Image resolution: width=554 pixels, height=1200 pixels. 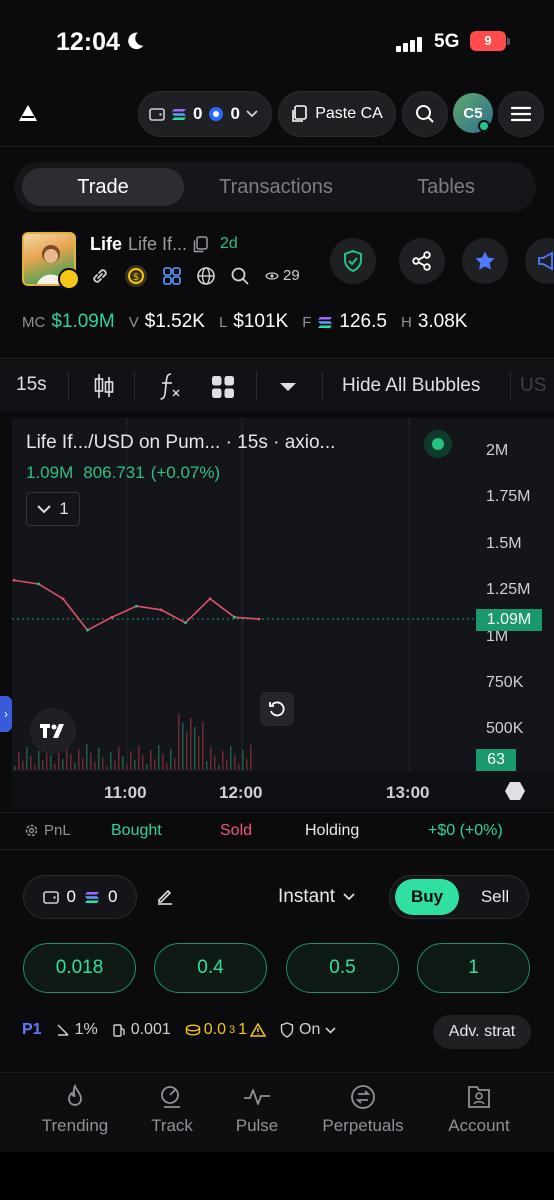 What do you see at coordinates (103, 187) in the screenshot?
I see `tab-trade: Trade` at bounding box center [103, 187].